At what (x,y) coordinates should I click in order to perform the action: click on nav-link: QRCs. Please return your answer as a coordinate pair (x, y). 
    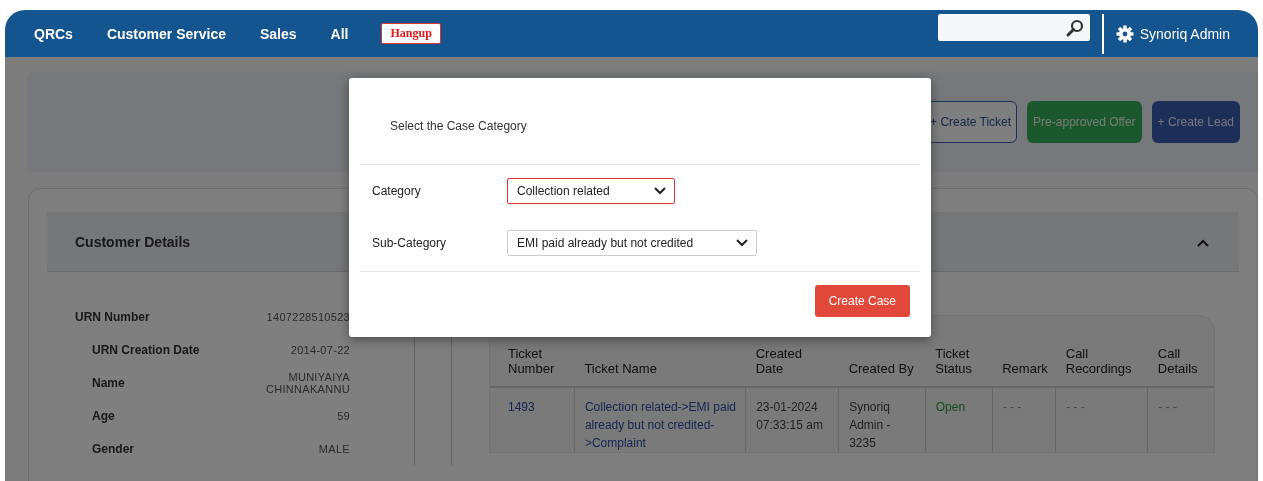
    Looking at the image, I should click on (53, 33).